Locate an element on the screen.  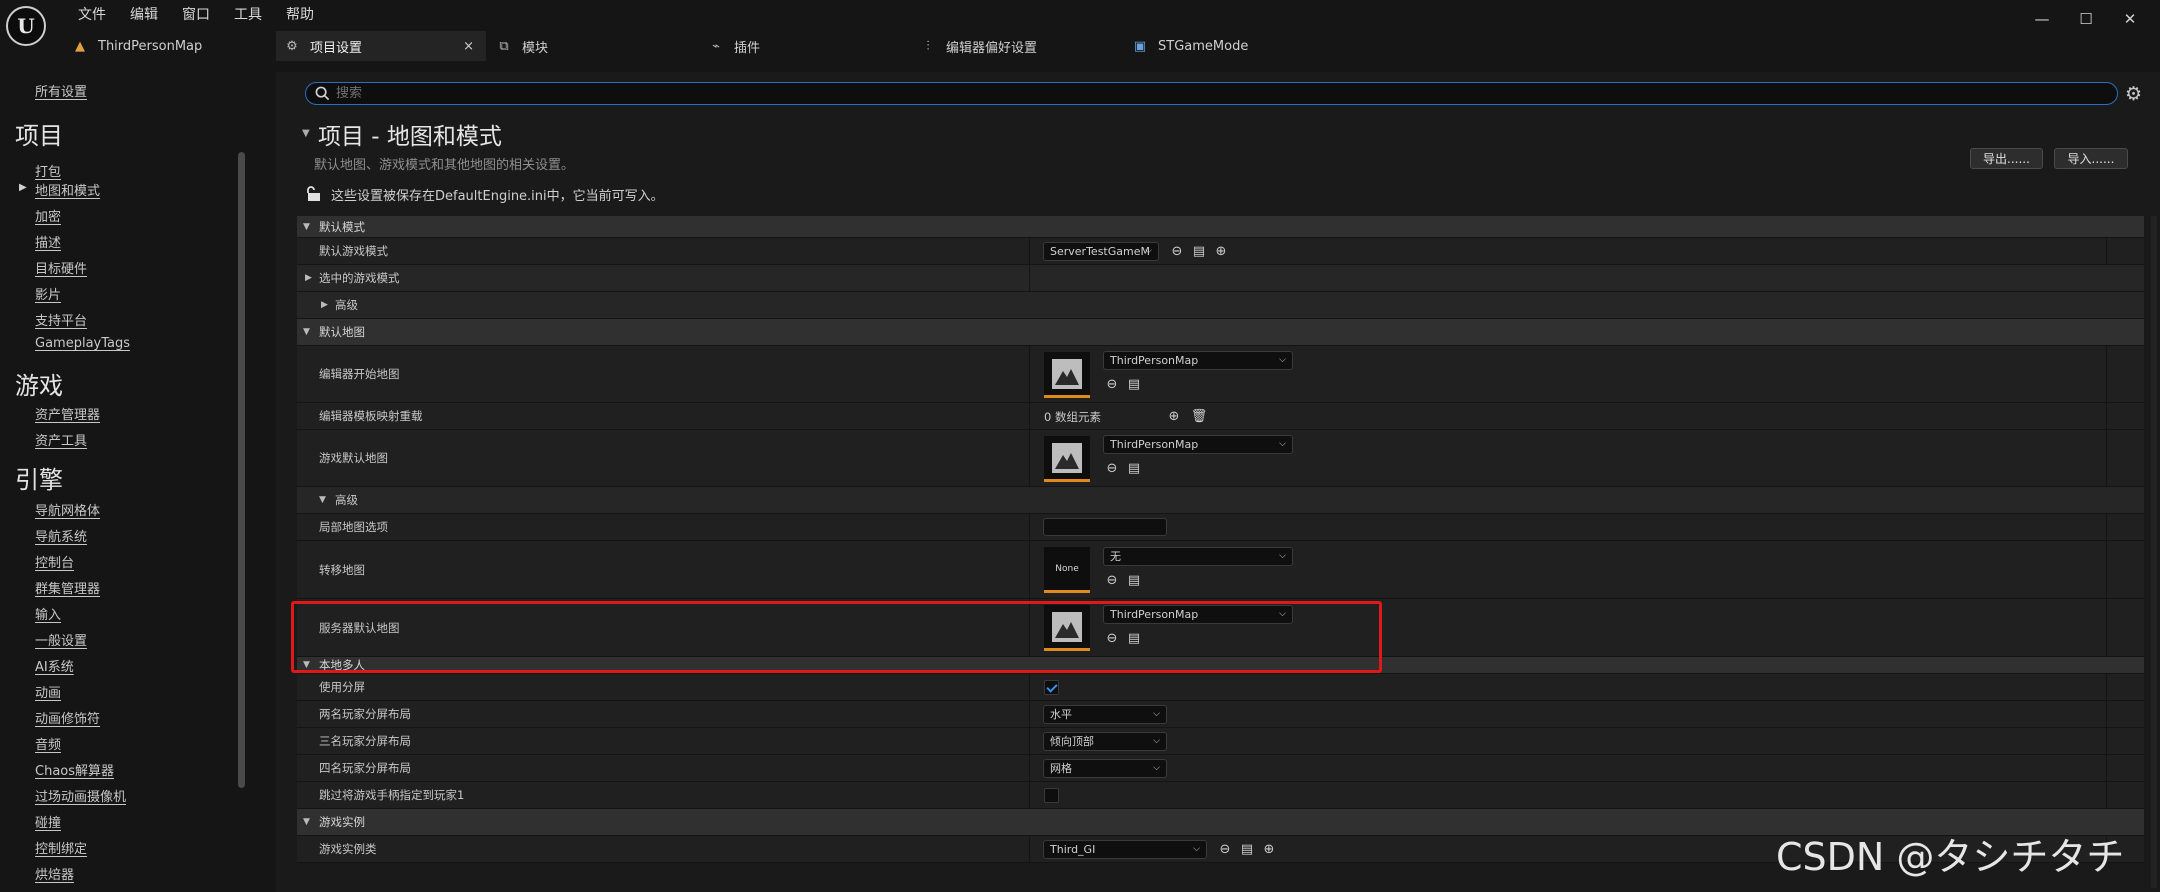
property-label: 高级 is located at coordinates (346, 305).